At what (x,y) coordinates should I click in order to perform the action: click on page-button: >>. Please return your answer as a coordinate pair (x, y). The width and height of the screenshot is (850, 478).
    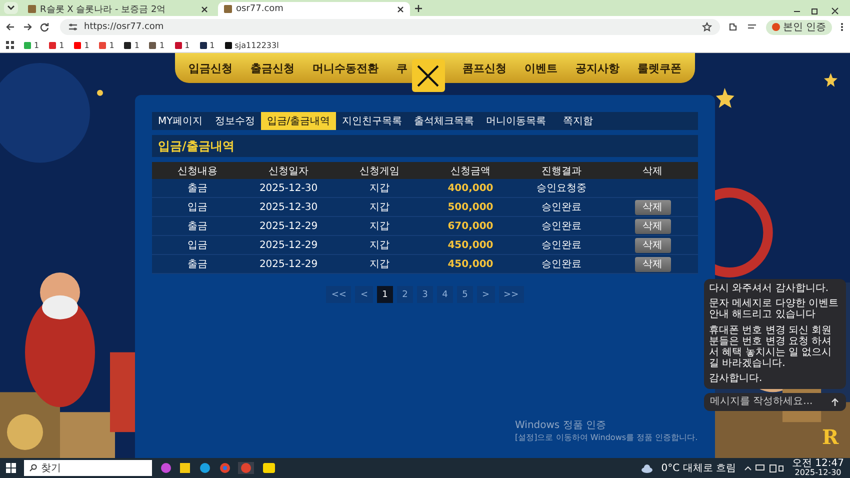
    Looking at the image, I should click on (511, 294).